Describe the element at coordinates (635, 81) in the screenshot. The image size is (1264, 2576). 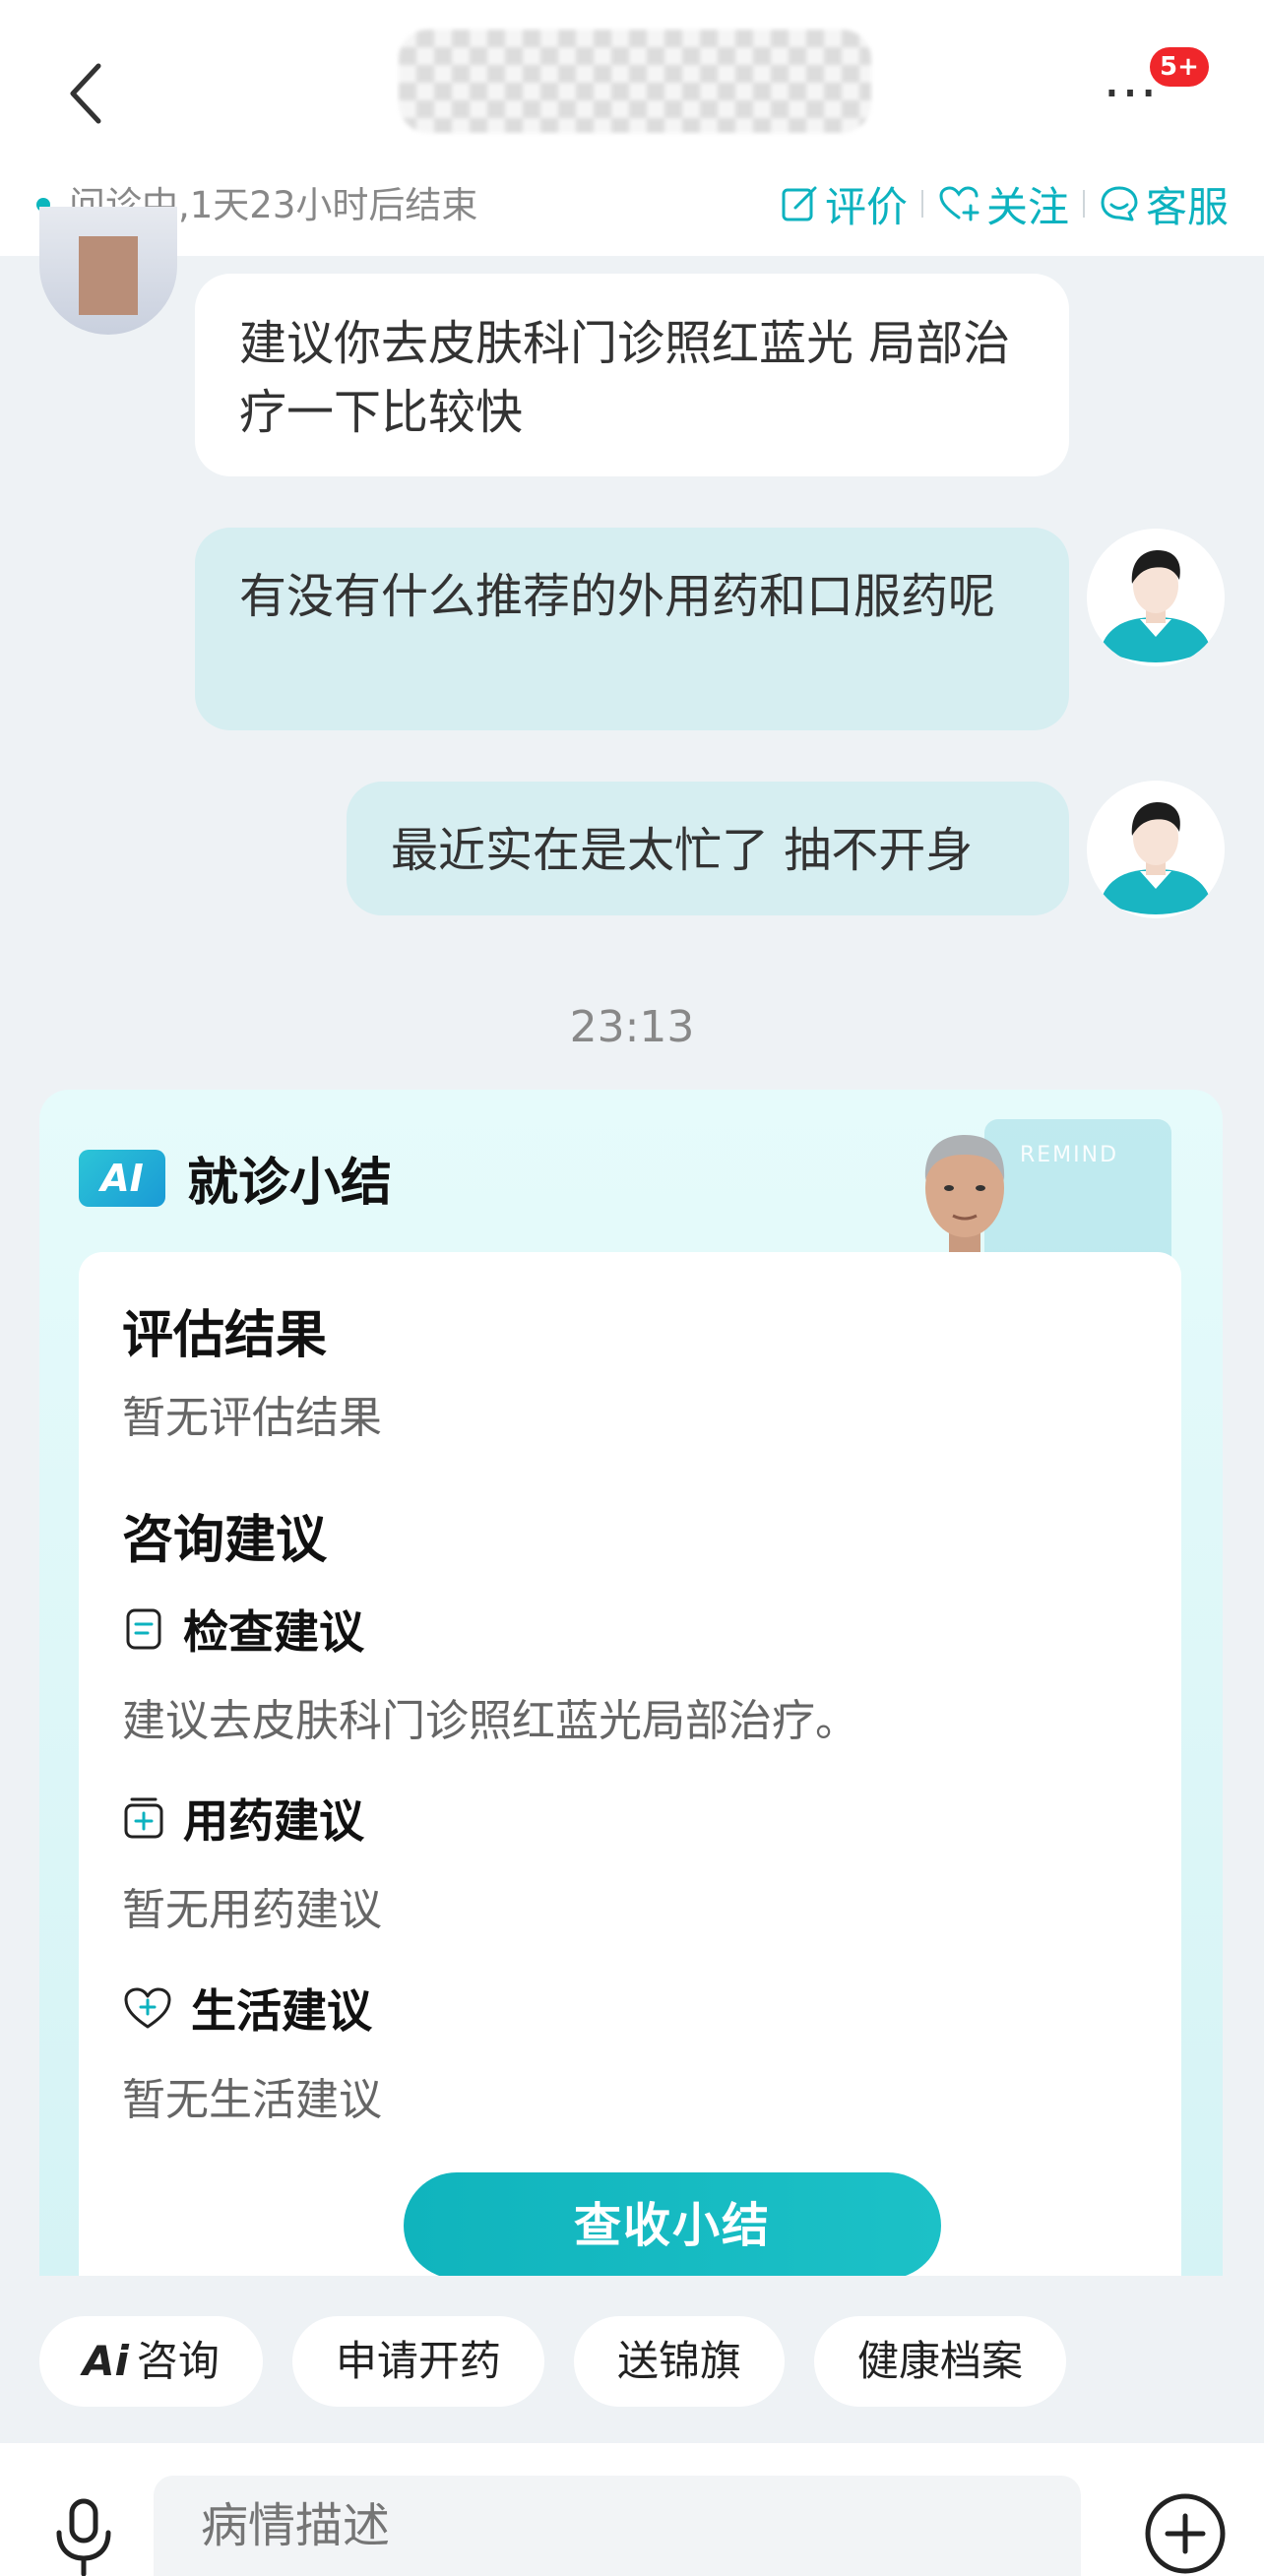
I see `blurred-title` at that location.